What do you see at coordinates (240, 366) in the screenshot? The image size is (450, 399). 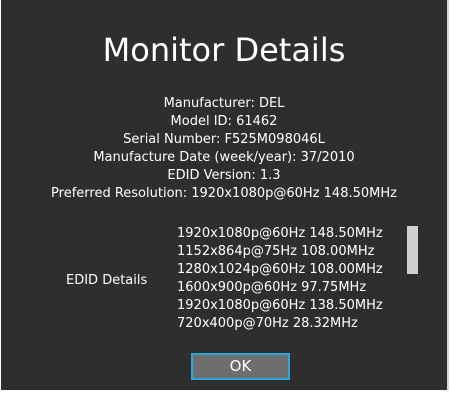 I see `ok-button: OK` at bounding box center [240, 366].